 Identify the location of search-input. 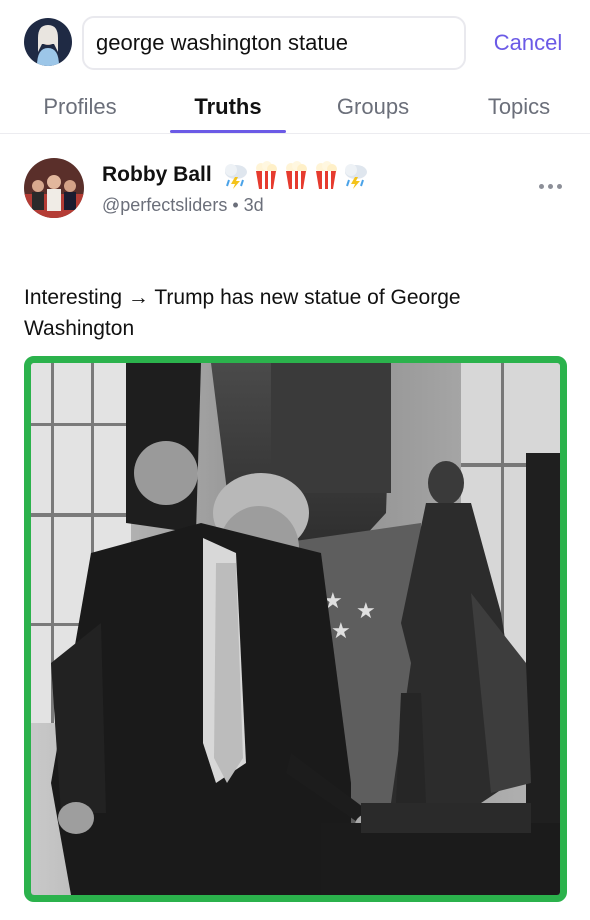
(274, 43).